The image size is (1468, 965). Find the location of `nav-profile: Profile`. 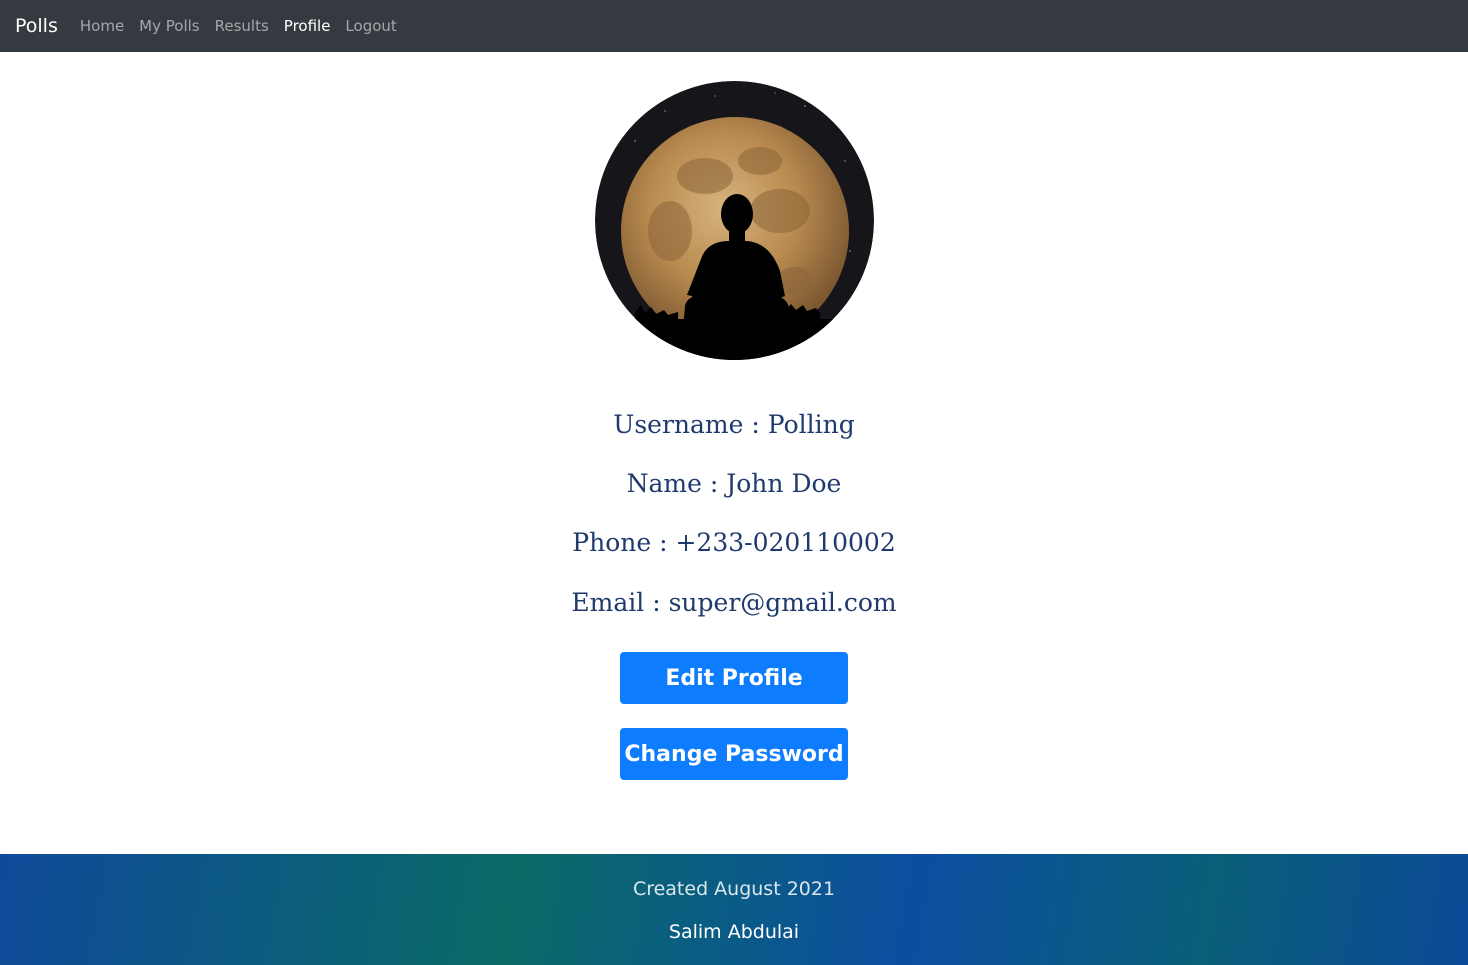

nav-profile: Profile is located at coordinates (307, 26).